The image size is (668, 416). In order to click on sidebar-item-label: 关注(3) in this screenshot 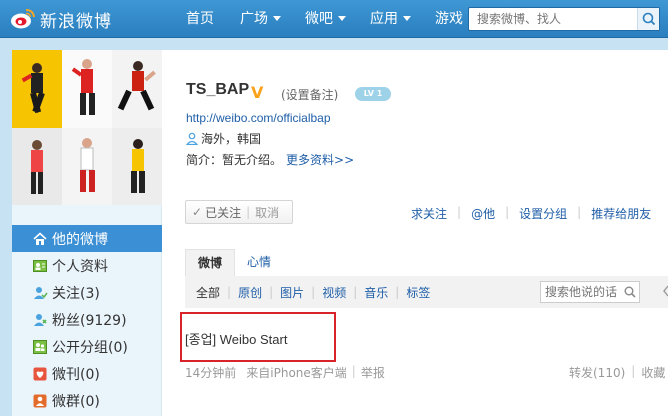, I will do `click(76, 293)`.